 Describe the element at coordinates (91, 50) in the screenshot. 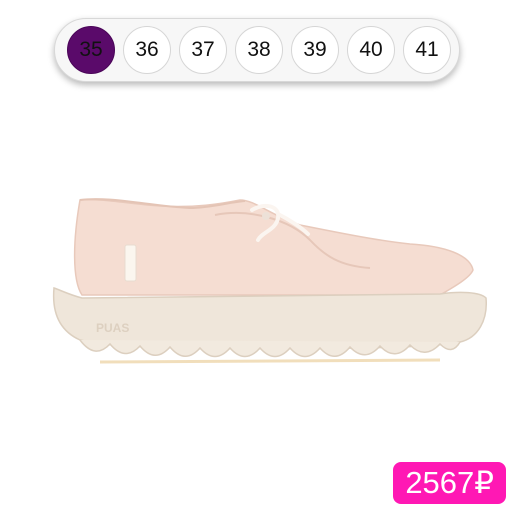

I see `size-option-35: 35` at that location.